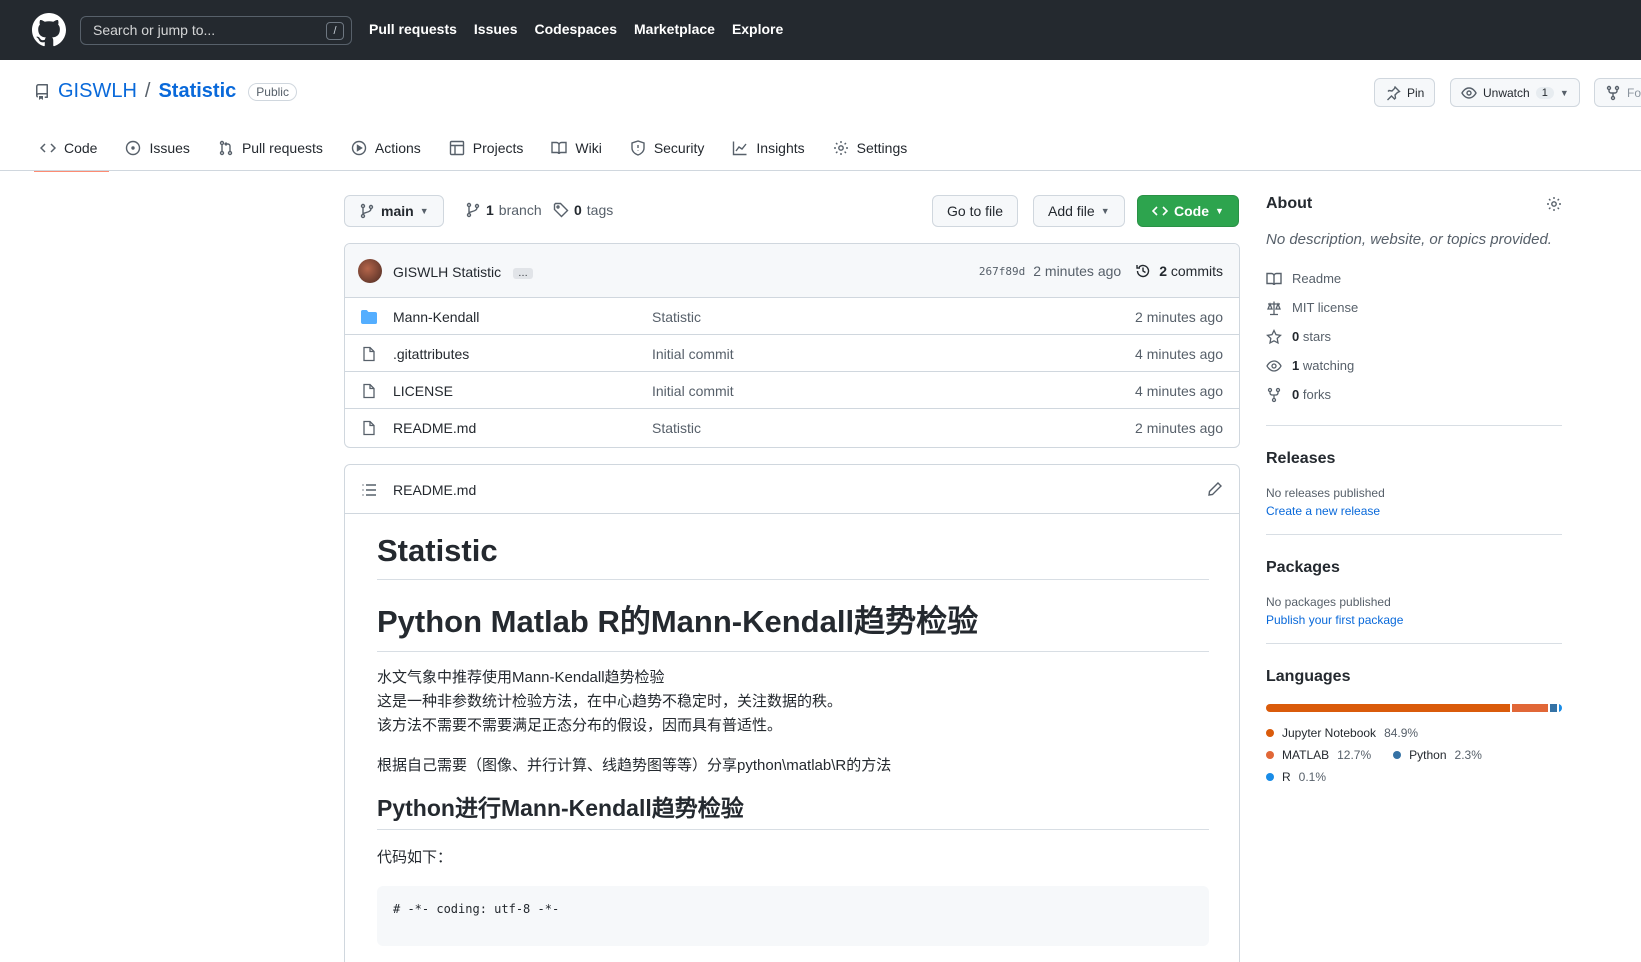 The height and width of the screenshot is (962, 1641). I want to click on issue-opened-icon, so click(133, 148).